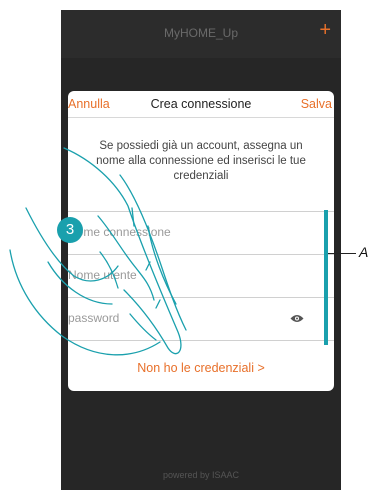  What do you see at coordinates (364, 252) in the screenshot?
I see `callout-letter: A` at bounding box center [364, 252].